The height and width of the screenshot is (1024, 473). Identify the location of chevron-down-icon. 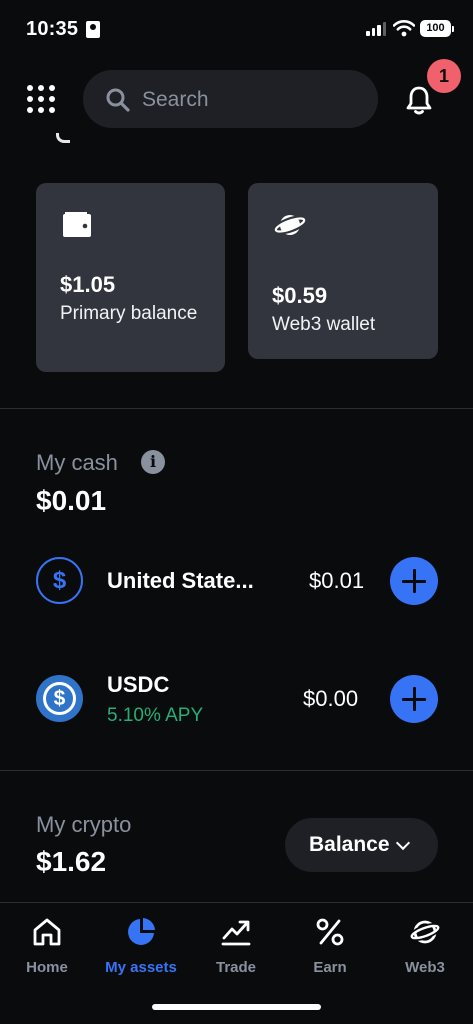
(403, 843).